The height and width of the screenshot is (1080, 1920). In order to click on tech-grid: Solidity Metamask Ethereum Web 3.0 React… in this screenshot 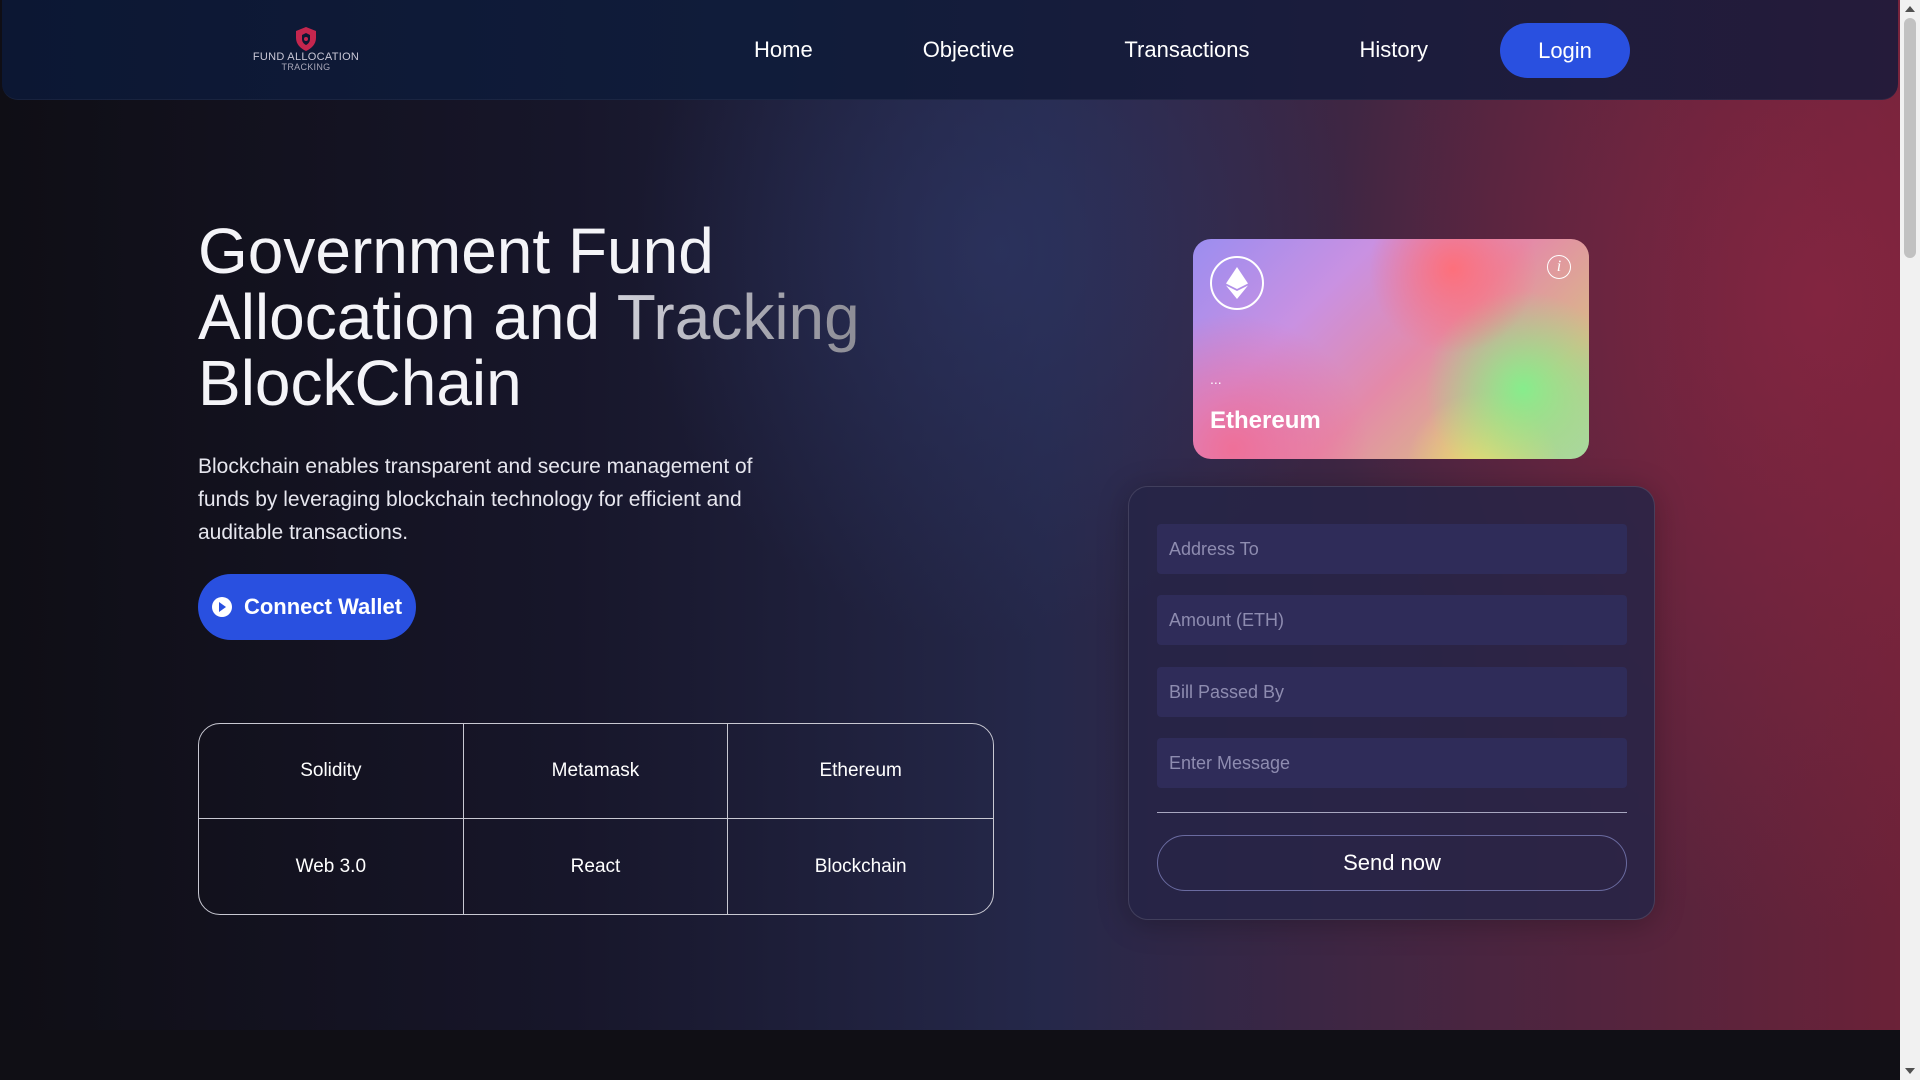, I will do `click(596, 819)`.